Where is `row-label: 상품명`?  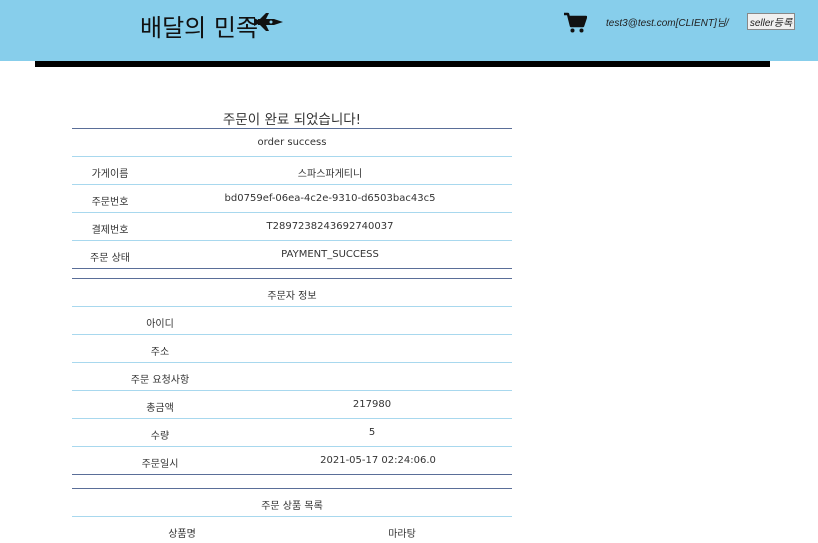
row-label: 상품명 is located at coordinates (182, 534).